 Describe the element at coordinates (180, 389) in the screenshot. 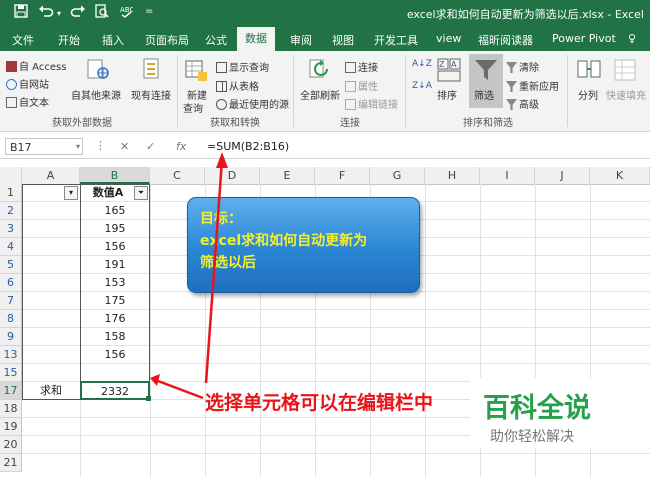

I see `arrow-left-to-cell` at that location.